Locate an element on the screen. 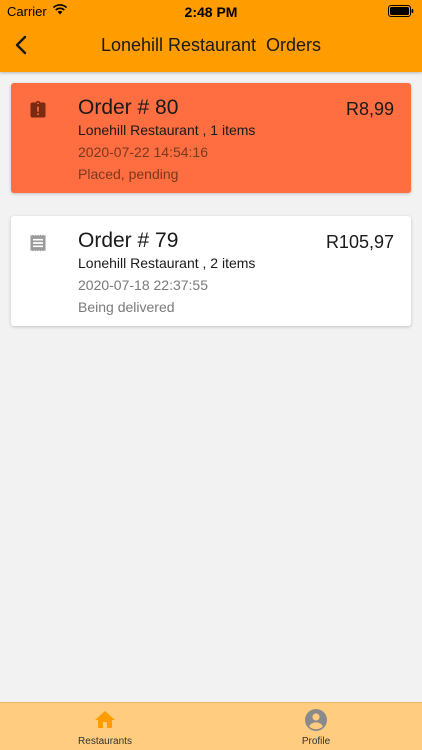  tab-restaurants: Restaurants is located at coordinates (105, 726).